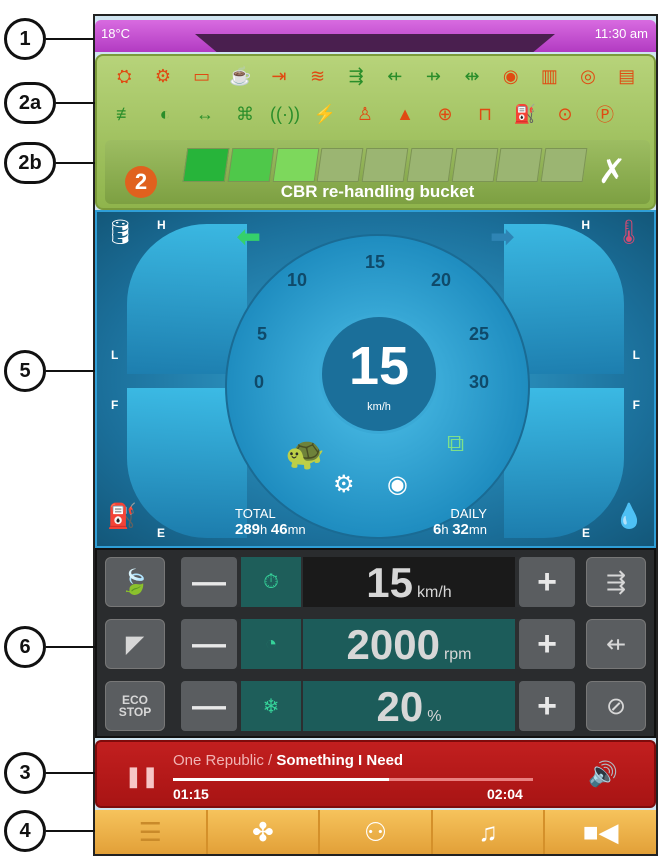  I want to click on seatbelt-icon: ♙, so click(365, 113).